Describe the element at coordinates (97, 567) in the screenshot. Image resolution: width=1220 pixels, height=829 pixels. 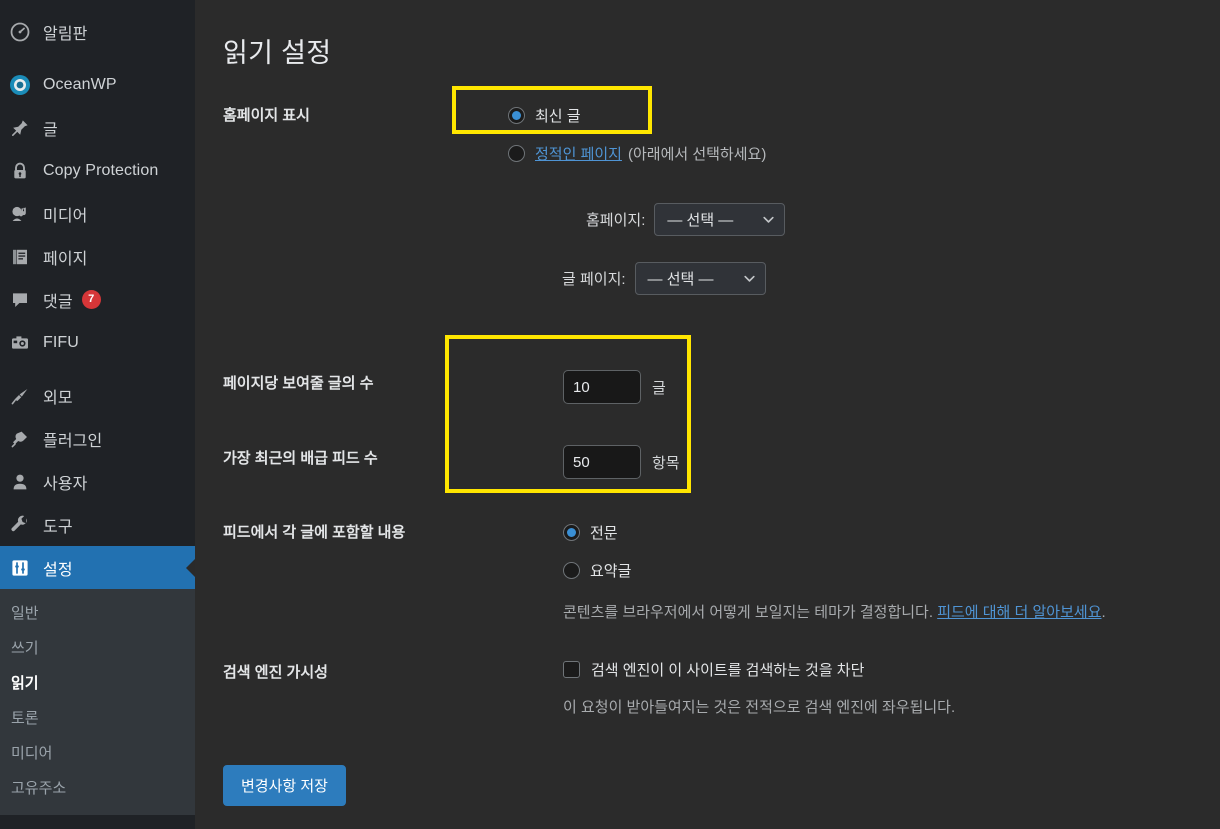
I see `sidebar-item-settings: 설정` at that location.